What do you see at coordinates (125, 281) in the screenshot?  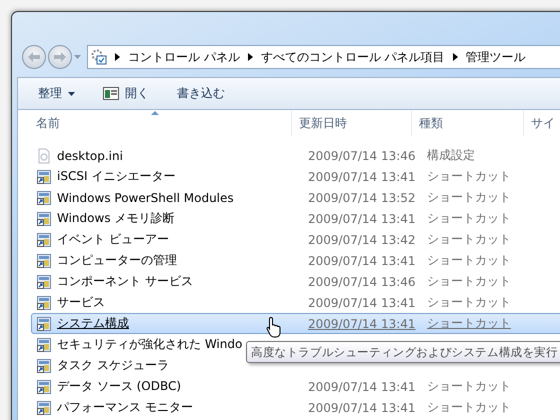 I see `file-name: コンポーネント サービス` at bounding box center [125, 281].